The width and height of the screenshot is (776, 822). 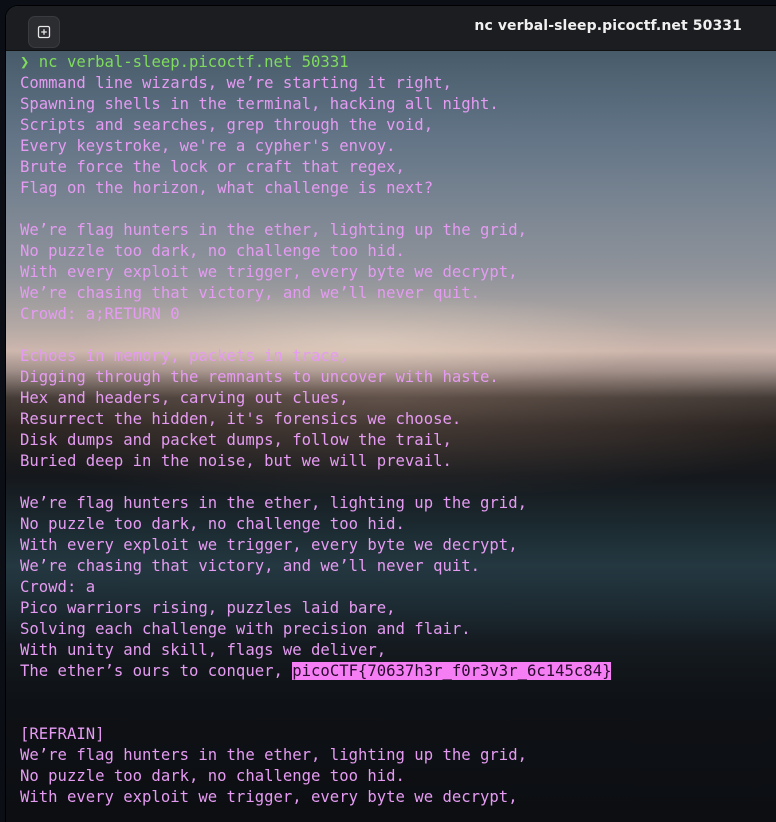 What do you see at coordinates (100, 314) in the screenshot?
I see `output-line: Crowd: a;RETURN 0` at bounding box center [100, 314].